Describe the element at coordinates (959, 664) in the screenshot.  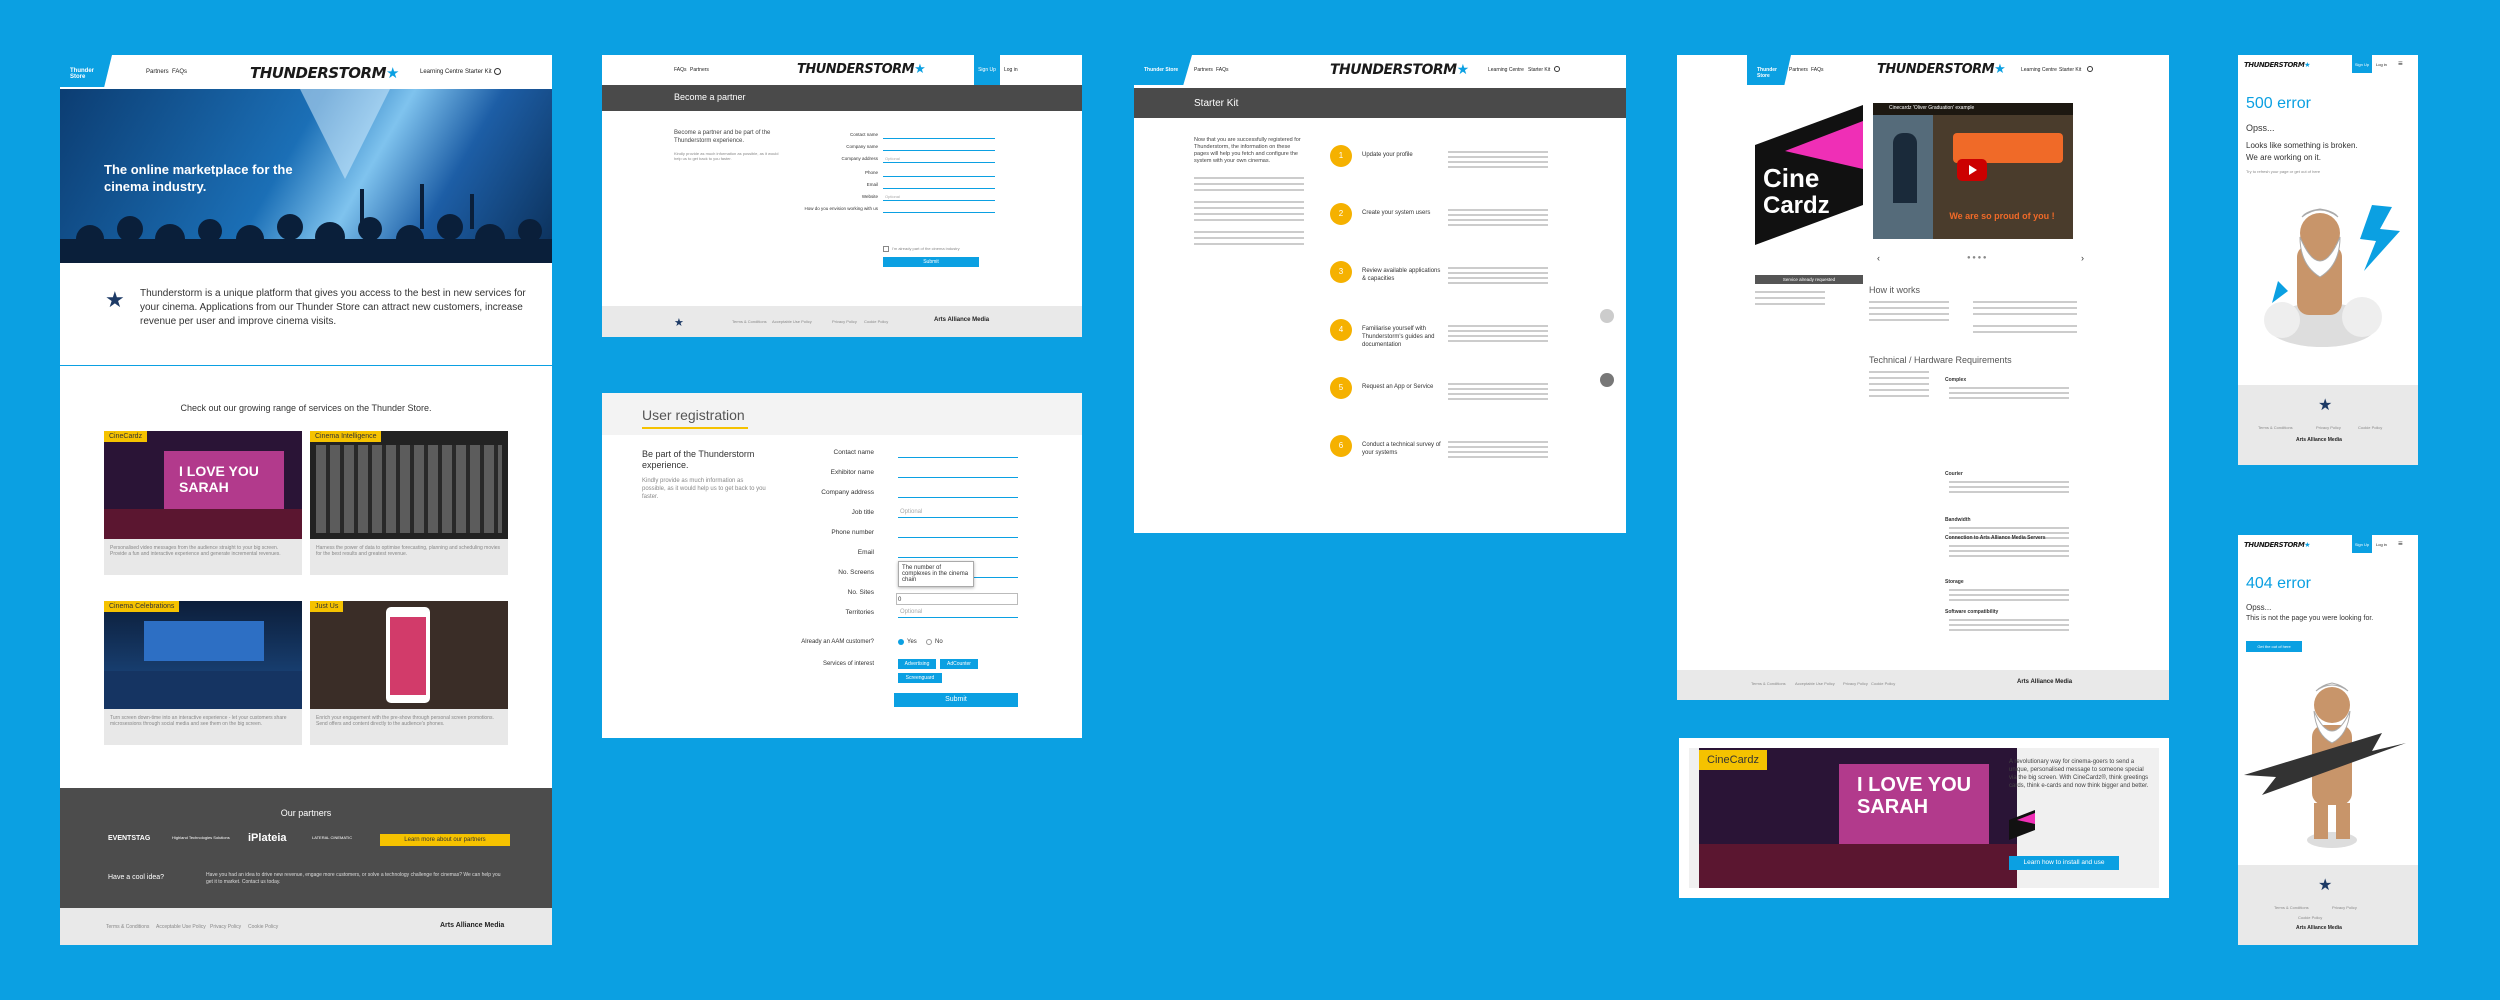
I see `service-chip: AdCounter` at that location.